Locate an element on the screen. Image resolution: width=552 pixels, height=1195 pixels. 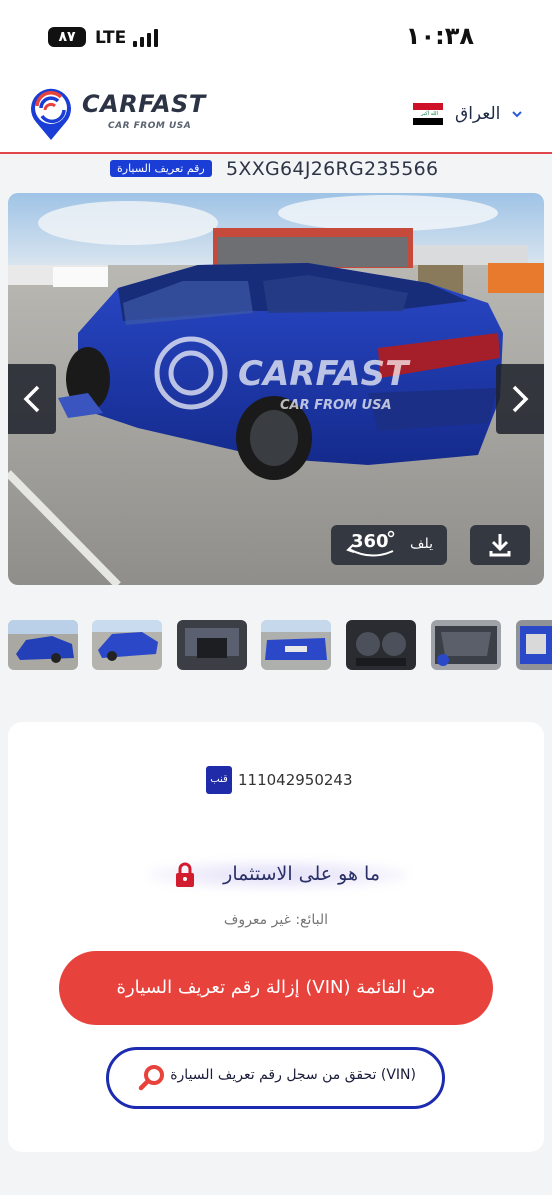
investment-label: ما هو على الاستثمار is located at coordinates (301, 874).